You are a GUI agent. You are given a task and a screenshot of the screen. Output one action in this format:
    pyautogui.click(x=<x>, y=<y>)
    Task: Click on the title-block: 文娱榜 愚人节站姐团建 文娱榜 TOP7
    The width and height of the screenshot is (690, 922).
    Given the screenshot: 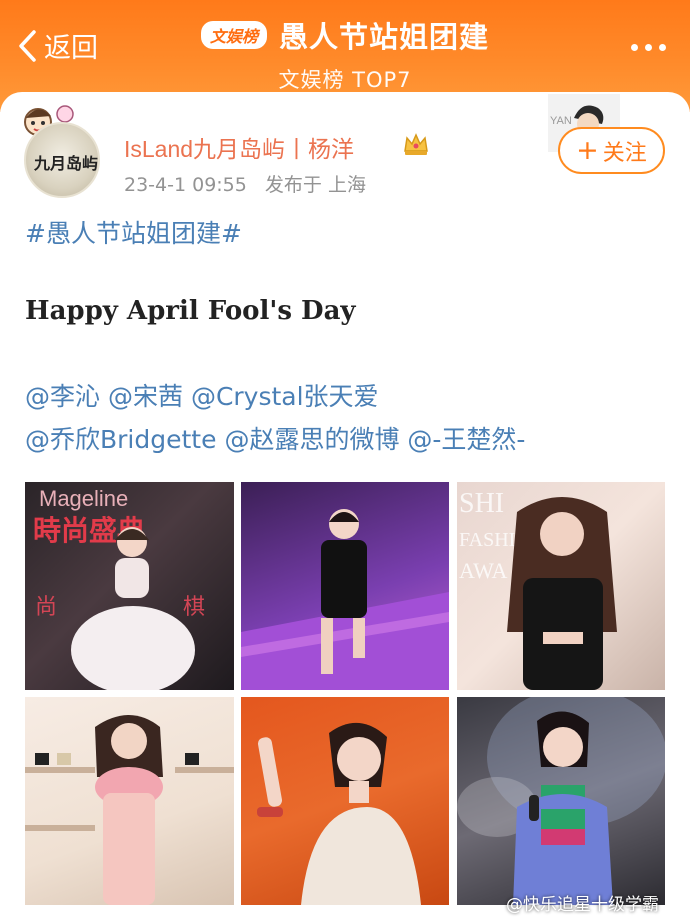 What is the action you would take?
    pyautogui.click(x=345, y=54)
    